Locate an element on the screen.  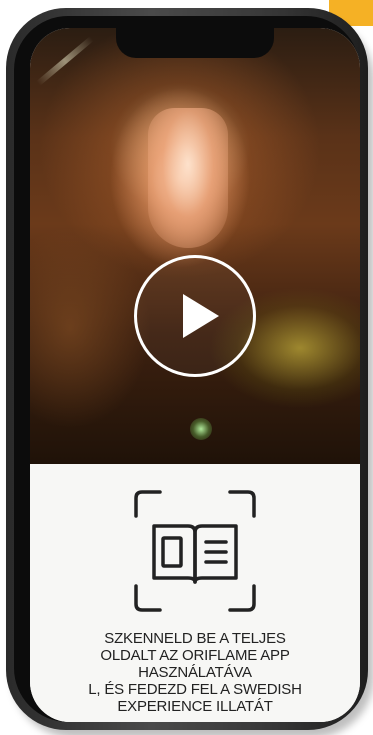
light-orb is located at coordinates (201, 429).